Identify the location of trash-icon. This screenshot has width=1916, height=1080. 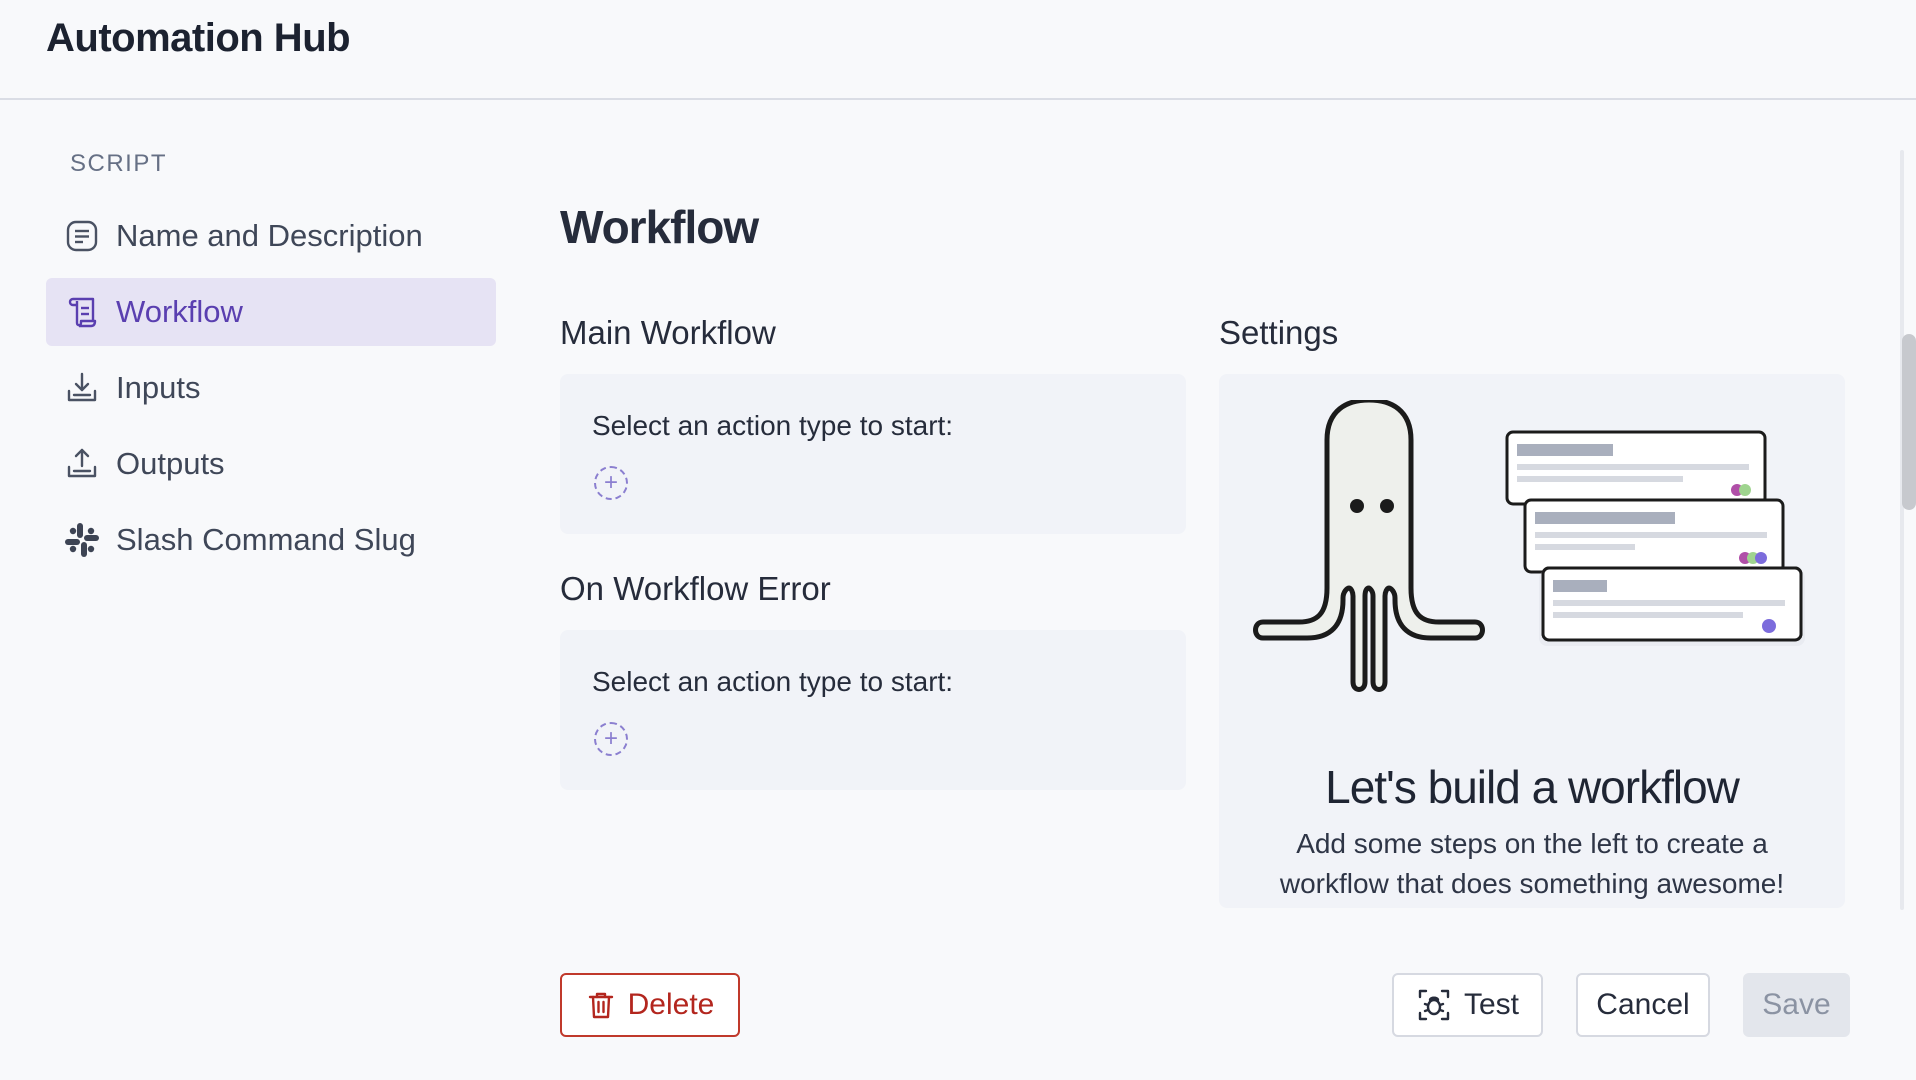
(601, 1005).